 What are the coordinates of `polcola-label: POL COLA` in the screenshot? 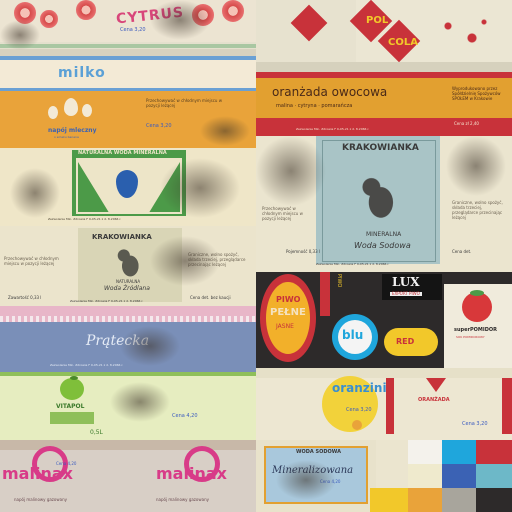 It's located at (384, 36).